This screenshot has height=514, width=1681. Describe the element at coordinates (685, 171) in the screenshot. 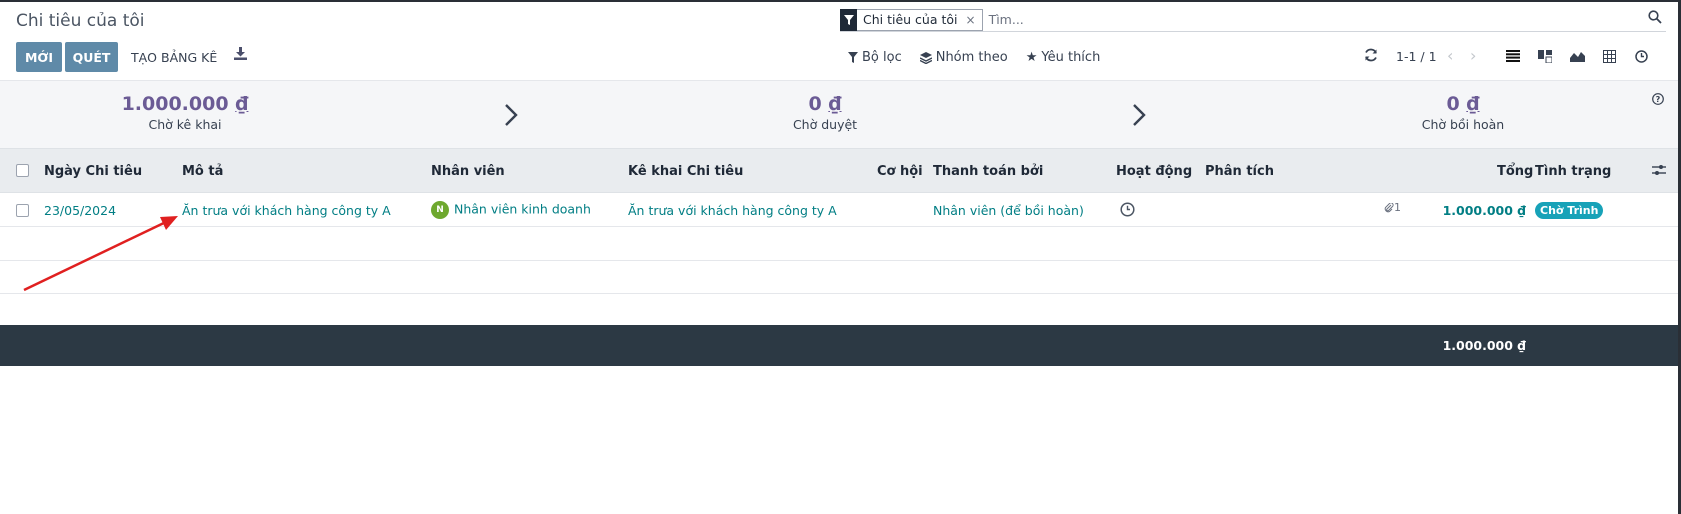

I see `column-header-report: Kê khai Chi tiêu` at that location.